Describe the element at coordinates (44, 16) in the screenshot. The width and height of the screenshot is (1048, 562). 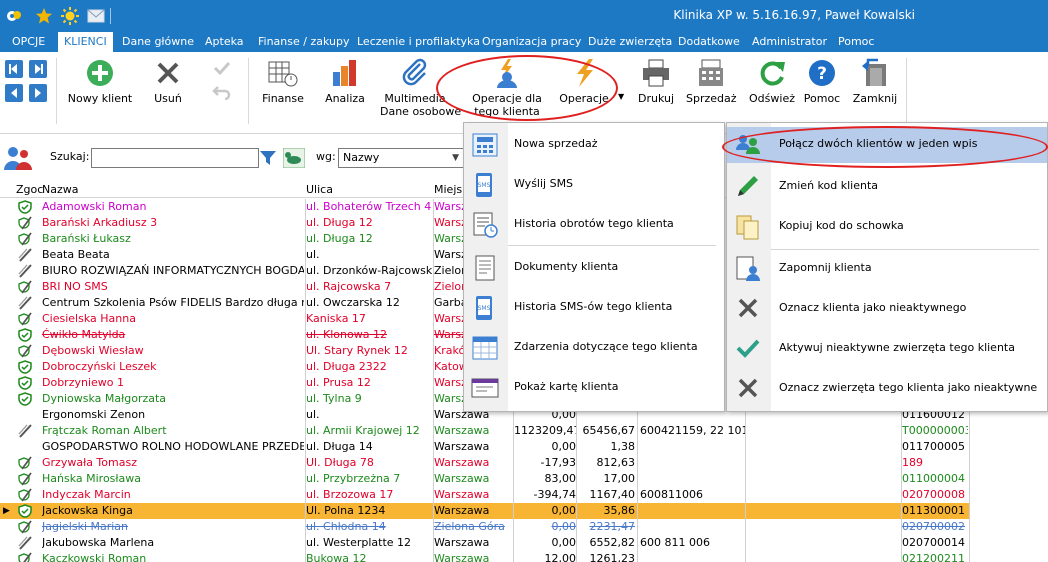
I see `star-icon` at that location.